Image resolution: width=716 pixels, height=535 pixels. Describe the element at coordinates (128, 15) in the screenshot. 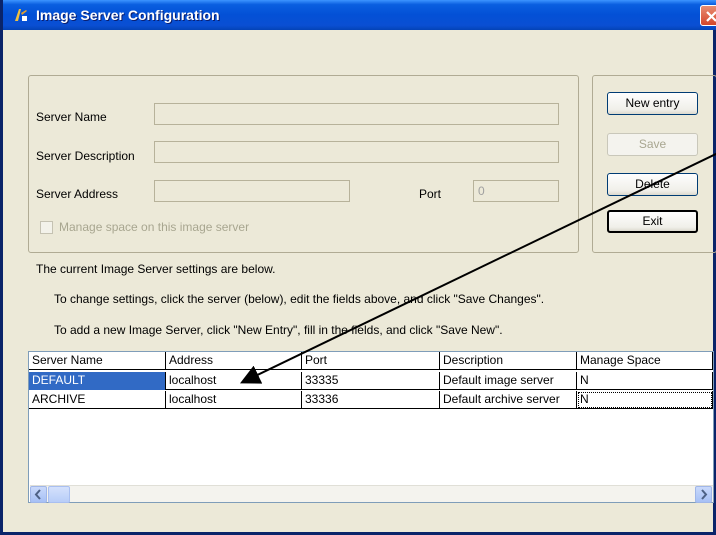

I see `window-title: Image Server Configuration` at that location.